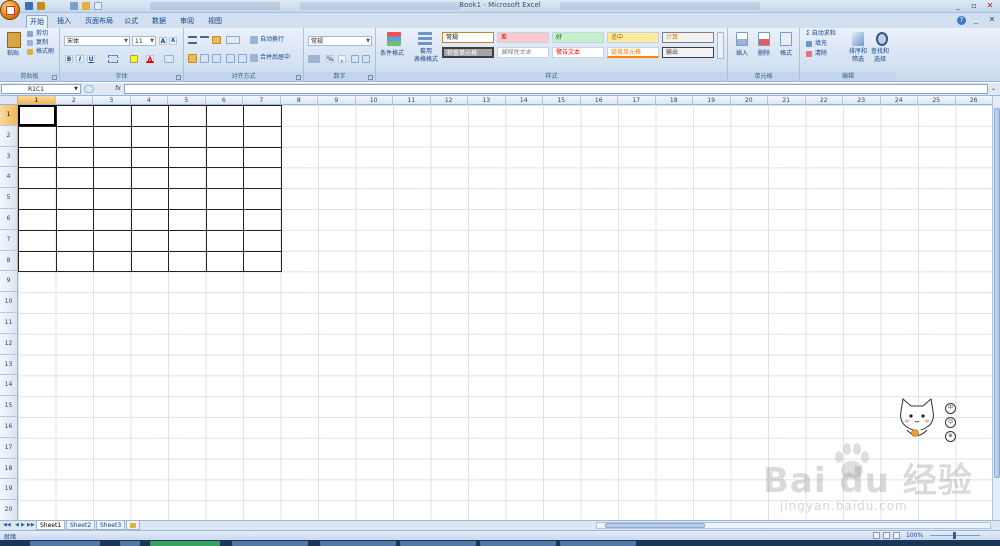  Describe the element at coordinates (9, 406) in the screenshot. I see `row-header: 15` at that location.